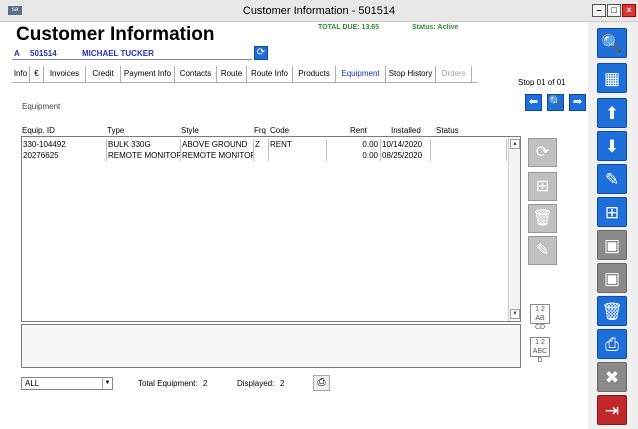 The width and height of the screenshot is (638, 429). What do you see at coordinates (612, 113) in the screenshot?
I see `arrow-up-icon: ⬆` at bounding box center [612, 113].